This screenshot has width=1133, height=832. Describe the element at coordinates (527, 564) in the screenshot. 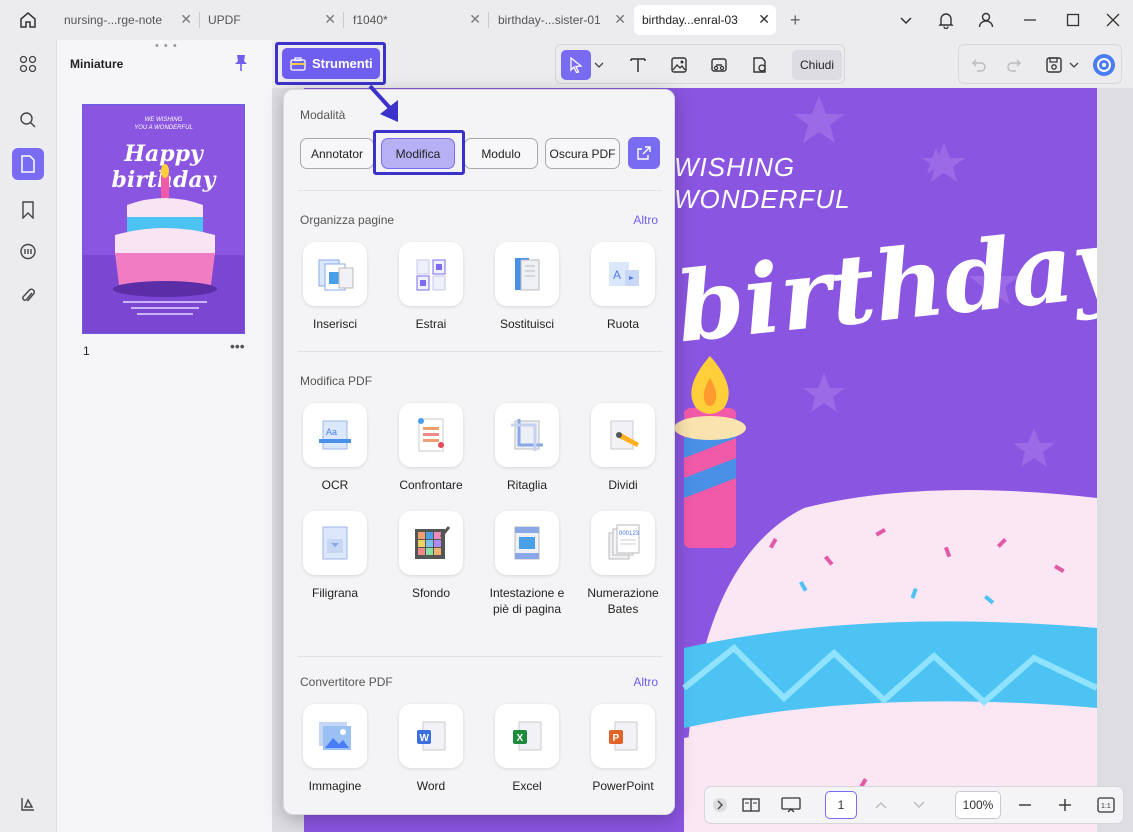

I see `tool-intestazione: Intestazione e piè di pagina` at that location.